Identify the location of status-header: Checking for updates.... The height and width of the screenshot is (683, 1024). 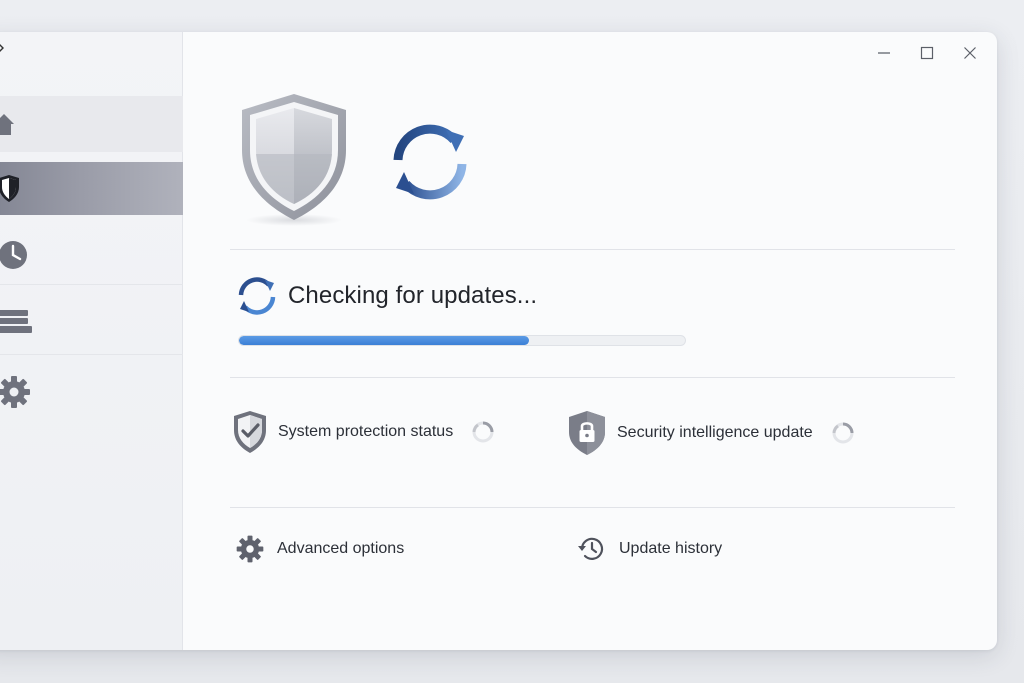
(386, 296).